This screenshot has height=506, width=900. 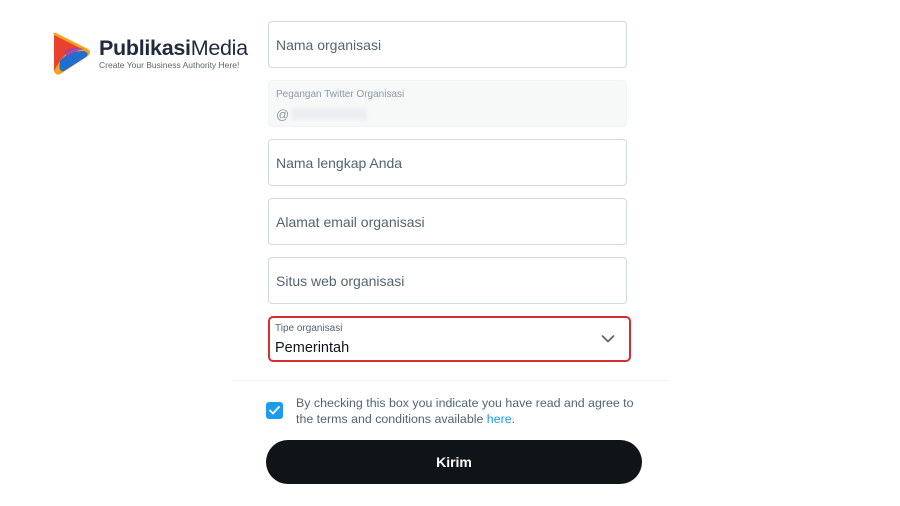 I want to click on submit-button: Kirim, so click(x=454, y=462).